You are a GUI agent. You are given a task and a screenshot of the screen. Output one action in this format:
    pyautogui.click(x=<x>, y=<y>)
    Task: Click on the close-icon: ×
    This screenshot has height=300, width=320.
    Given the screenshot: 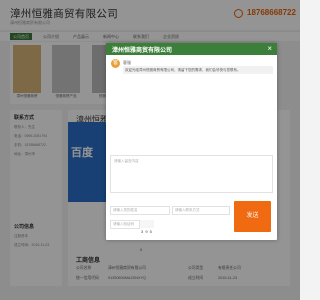 What is the action you would take?
    pyautogui.click(x=269, y=48)
    